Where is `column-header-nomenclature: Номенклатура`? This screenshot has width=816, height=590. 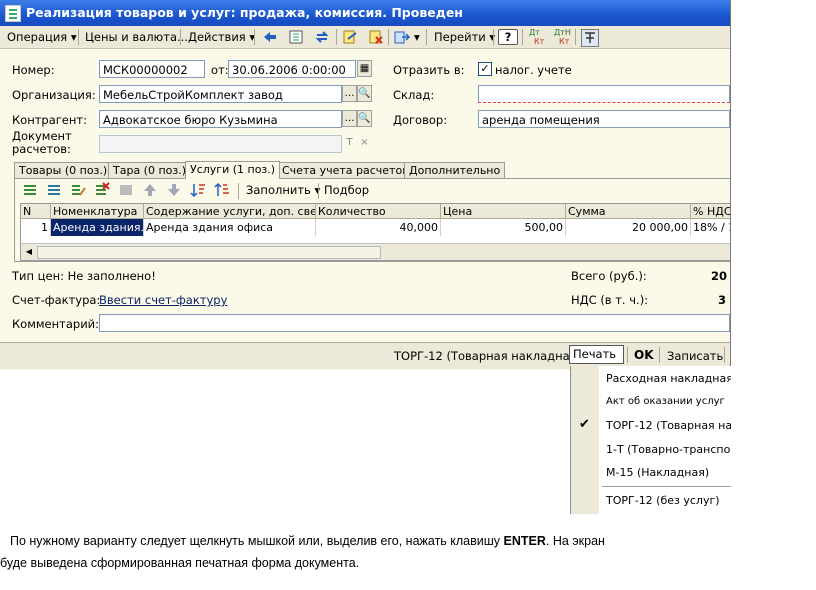
column-header-nomenclature: Номенклатура is located at coordinates (97, 211).